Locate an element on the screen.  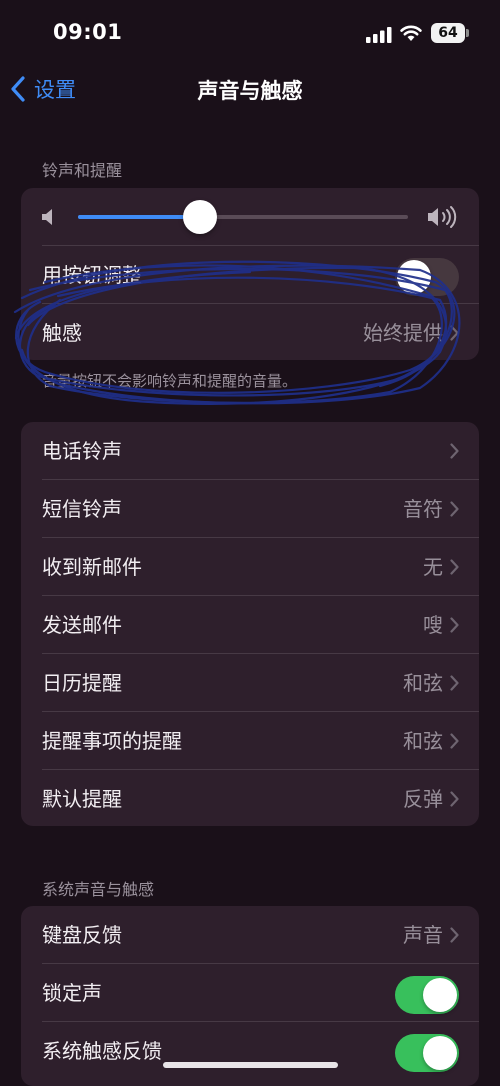
wifi-icon is located at coordinates (411, 33).